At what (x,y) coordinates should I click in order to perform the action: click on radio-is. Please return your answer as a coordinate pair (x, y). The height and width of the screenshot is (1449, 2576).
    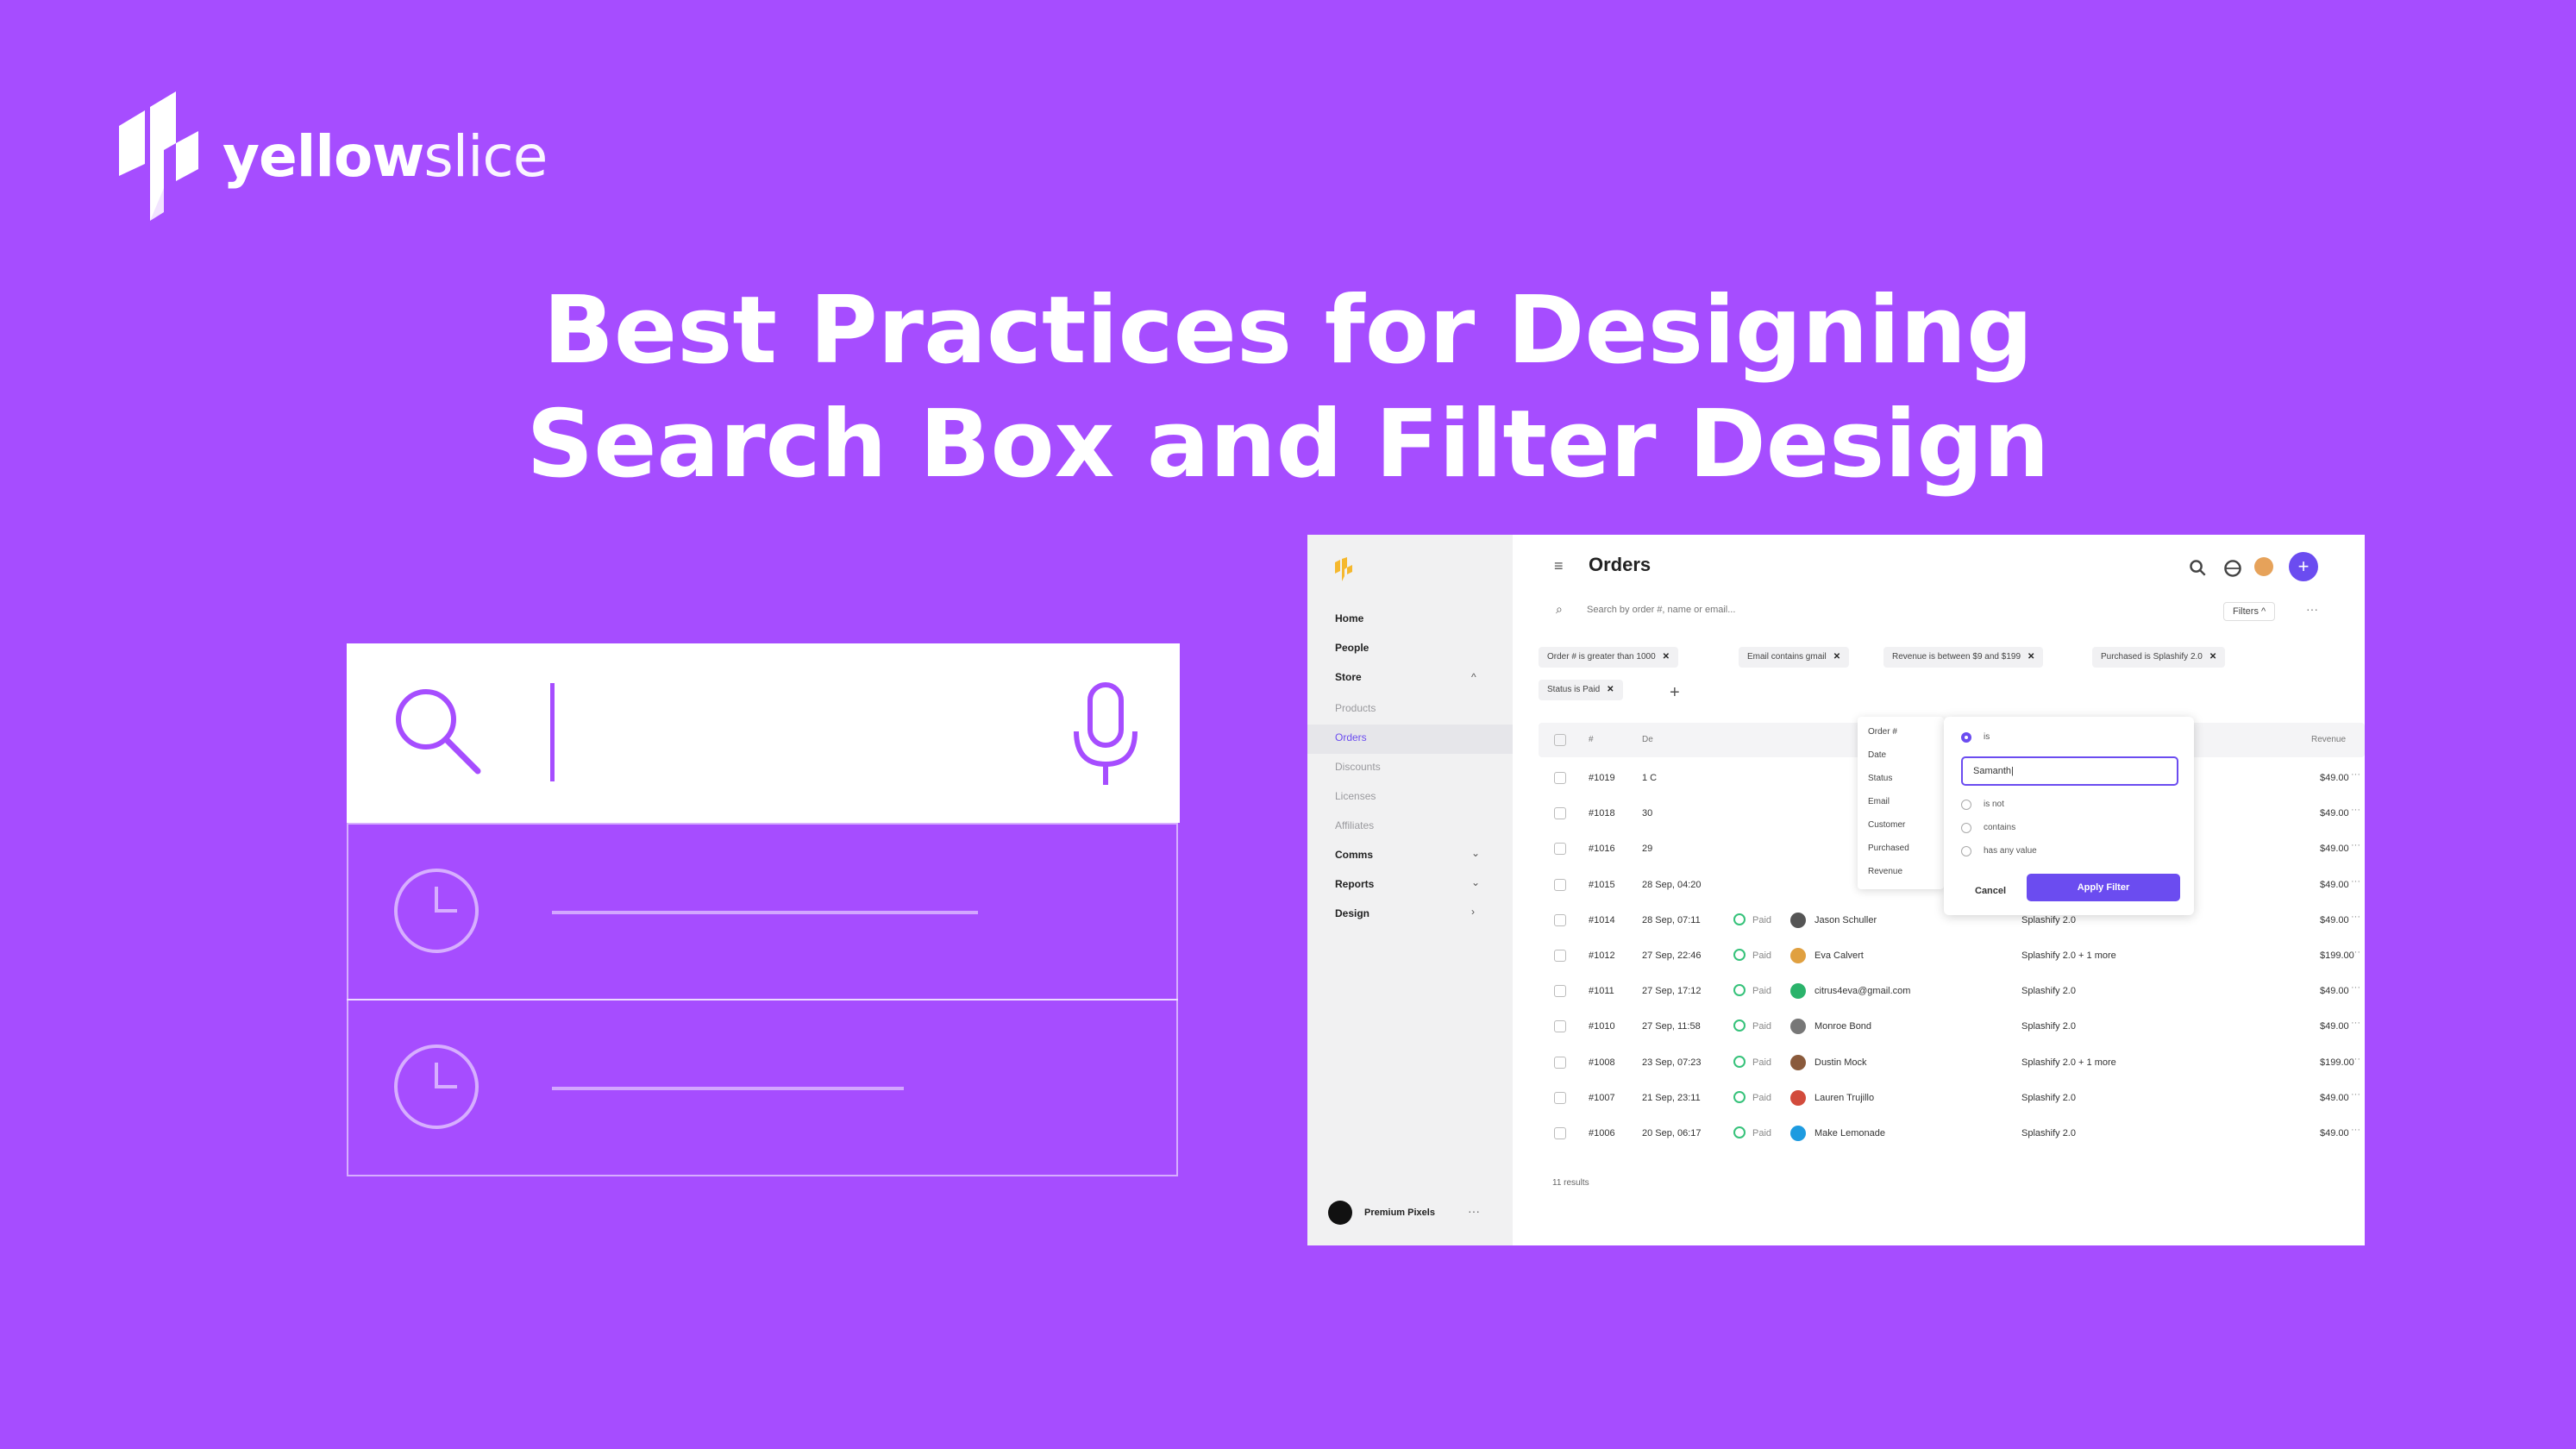
    Looking at the image, I should click on (1966, 738).